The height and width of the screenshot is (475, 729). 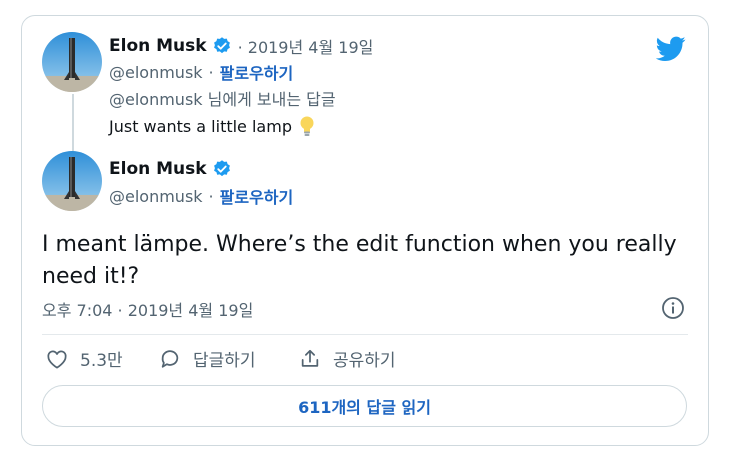 What do you see at coordinates (673, 308) in the screenshot?
I see `info-icon` at bounding box center [673, 308].